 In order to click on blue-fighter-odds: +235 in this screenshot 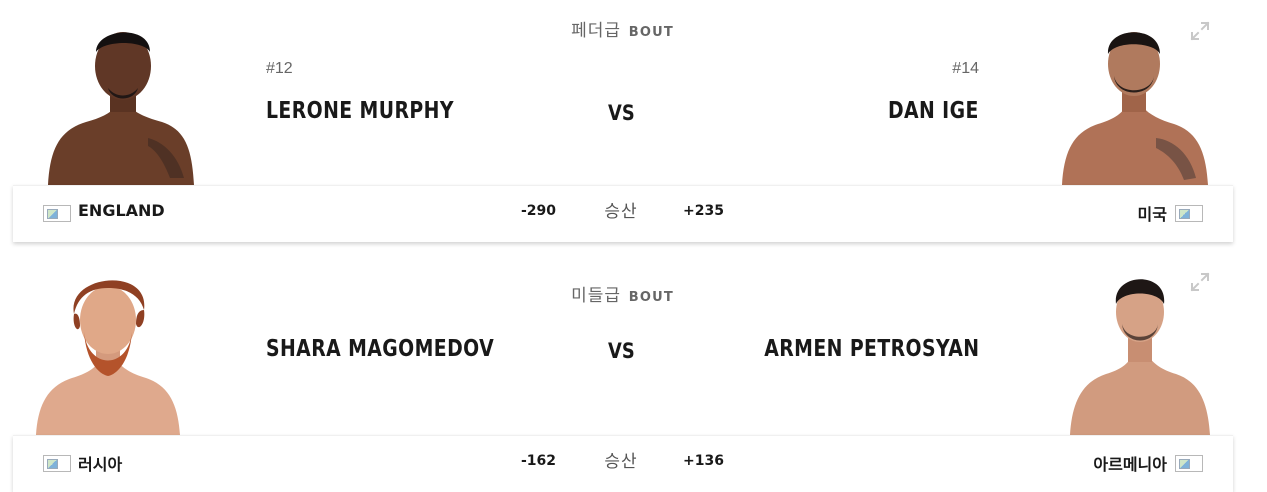, I will do `click(703, 211)`.